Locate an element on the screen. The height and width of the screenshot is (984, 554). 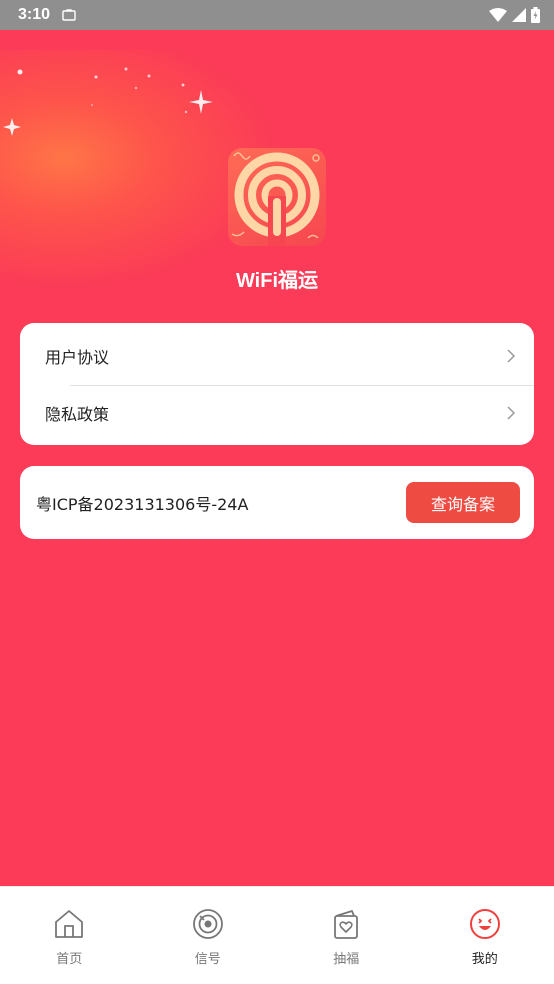
icp-card: 粤ICP备2023131306号-24A 查询备案 is located at coordinates (277, 502).